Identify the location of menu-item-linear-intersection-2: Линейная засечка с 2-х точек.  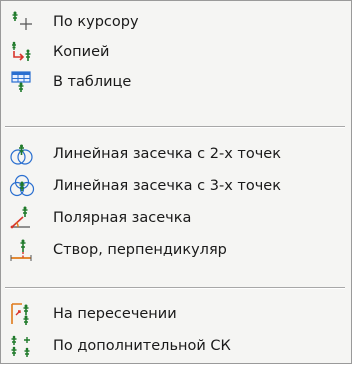
(176, 154).